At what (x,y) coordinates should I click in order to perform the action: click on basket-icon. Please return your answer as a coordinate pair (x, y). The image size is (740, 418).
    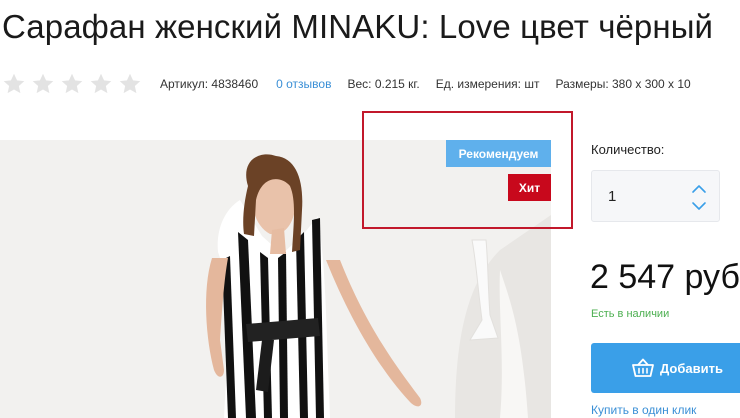
    Looking at the image, I should click on (643, 367).